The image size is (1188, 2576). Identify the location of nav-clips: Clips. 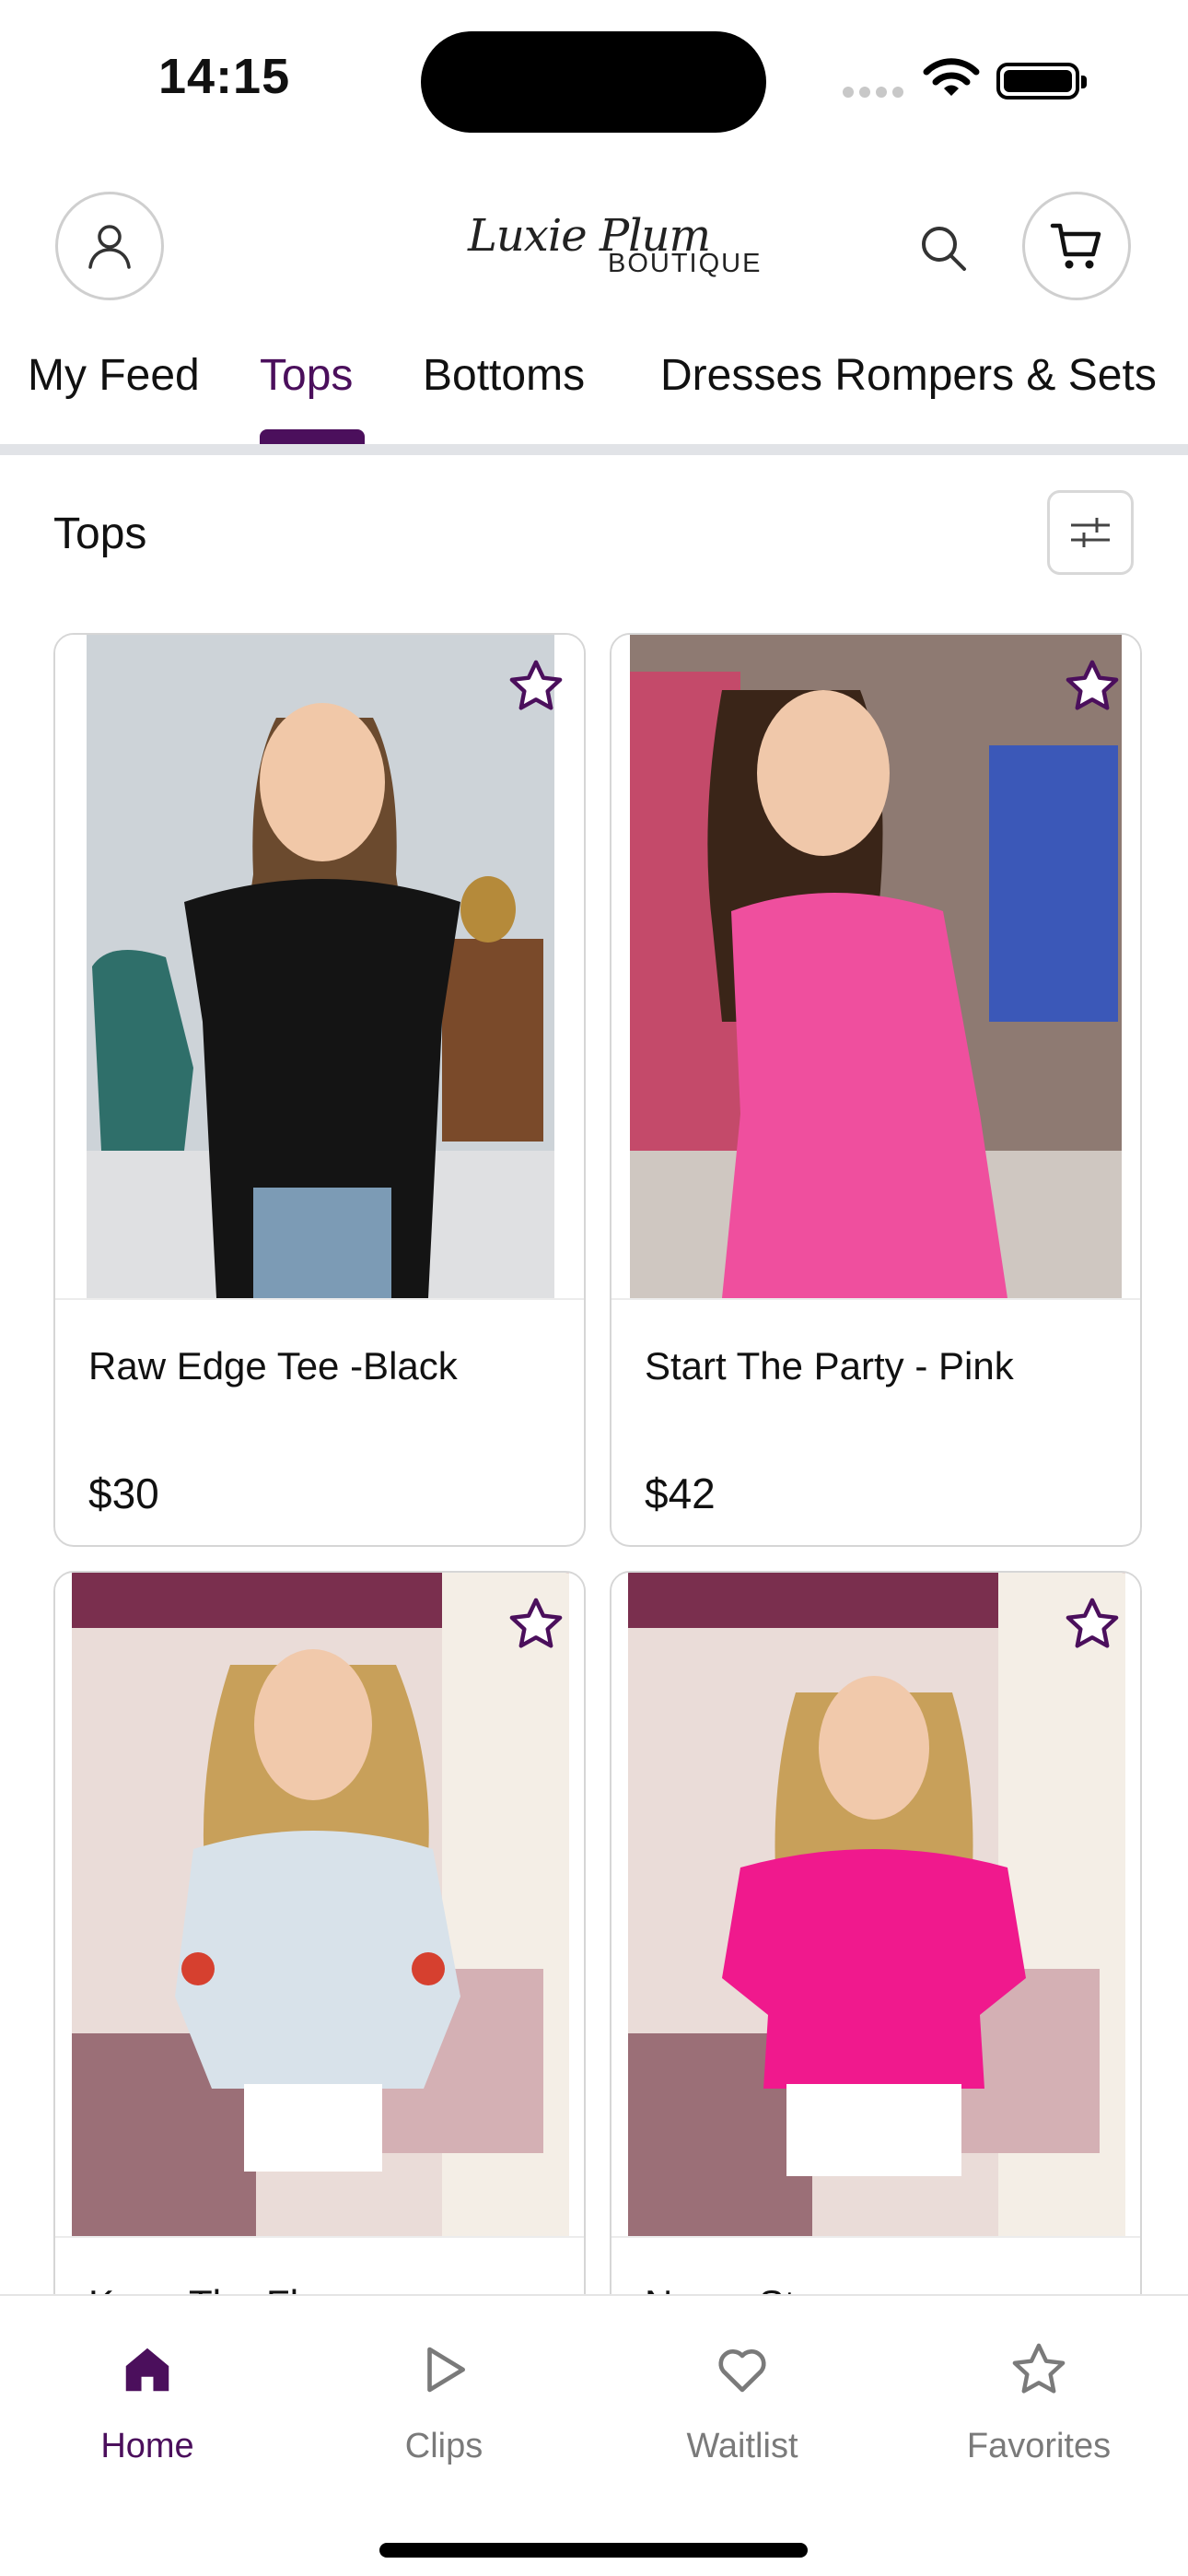
(444, 2399).